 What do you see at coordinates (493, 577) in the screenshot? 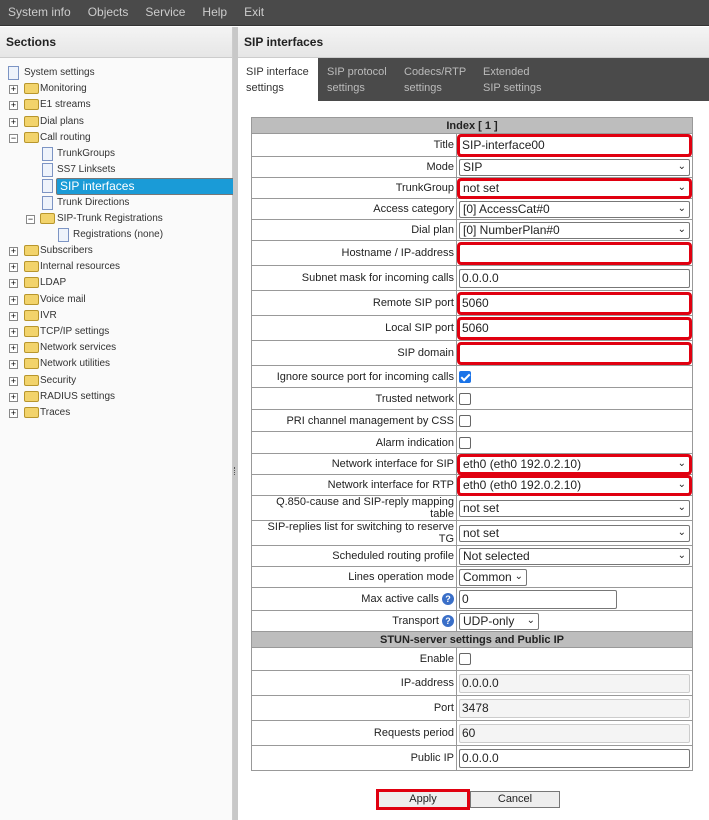
I see `lines-operation-mode-select: Common ⌄` at bounding box center [493, 577].